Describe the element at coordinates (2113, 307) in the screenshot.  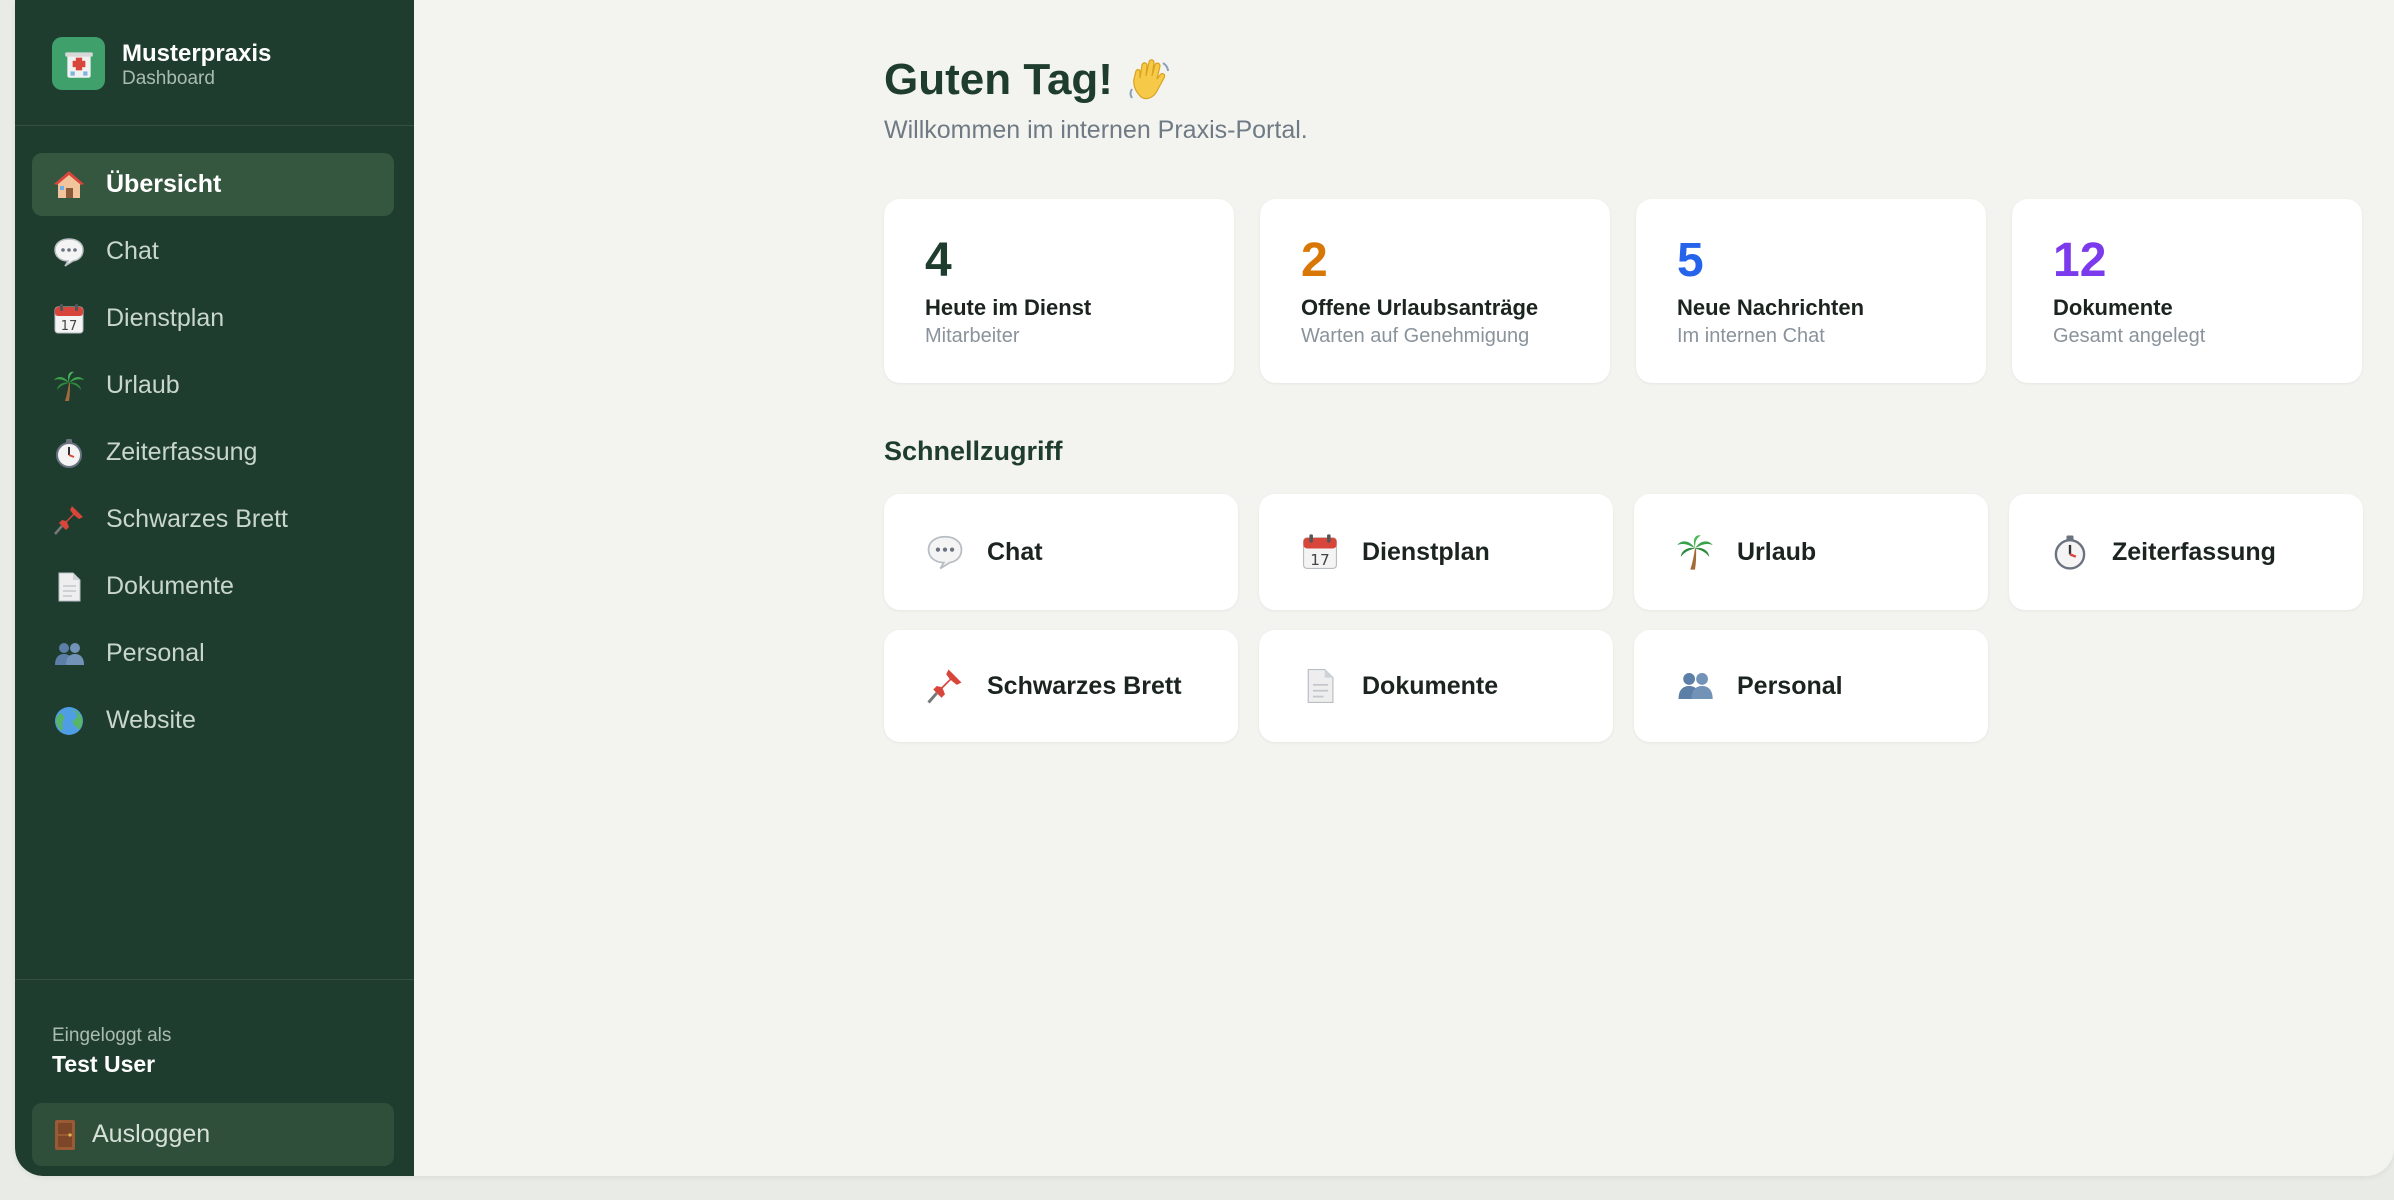
I see `stat-label: Dokumente` at that location.